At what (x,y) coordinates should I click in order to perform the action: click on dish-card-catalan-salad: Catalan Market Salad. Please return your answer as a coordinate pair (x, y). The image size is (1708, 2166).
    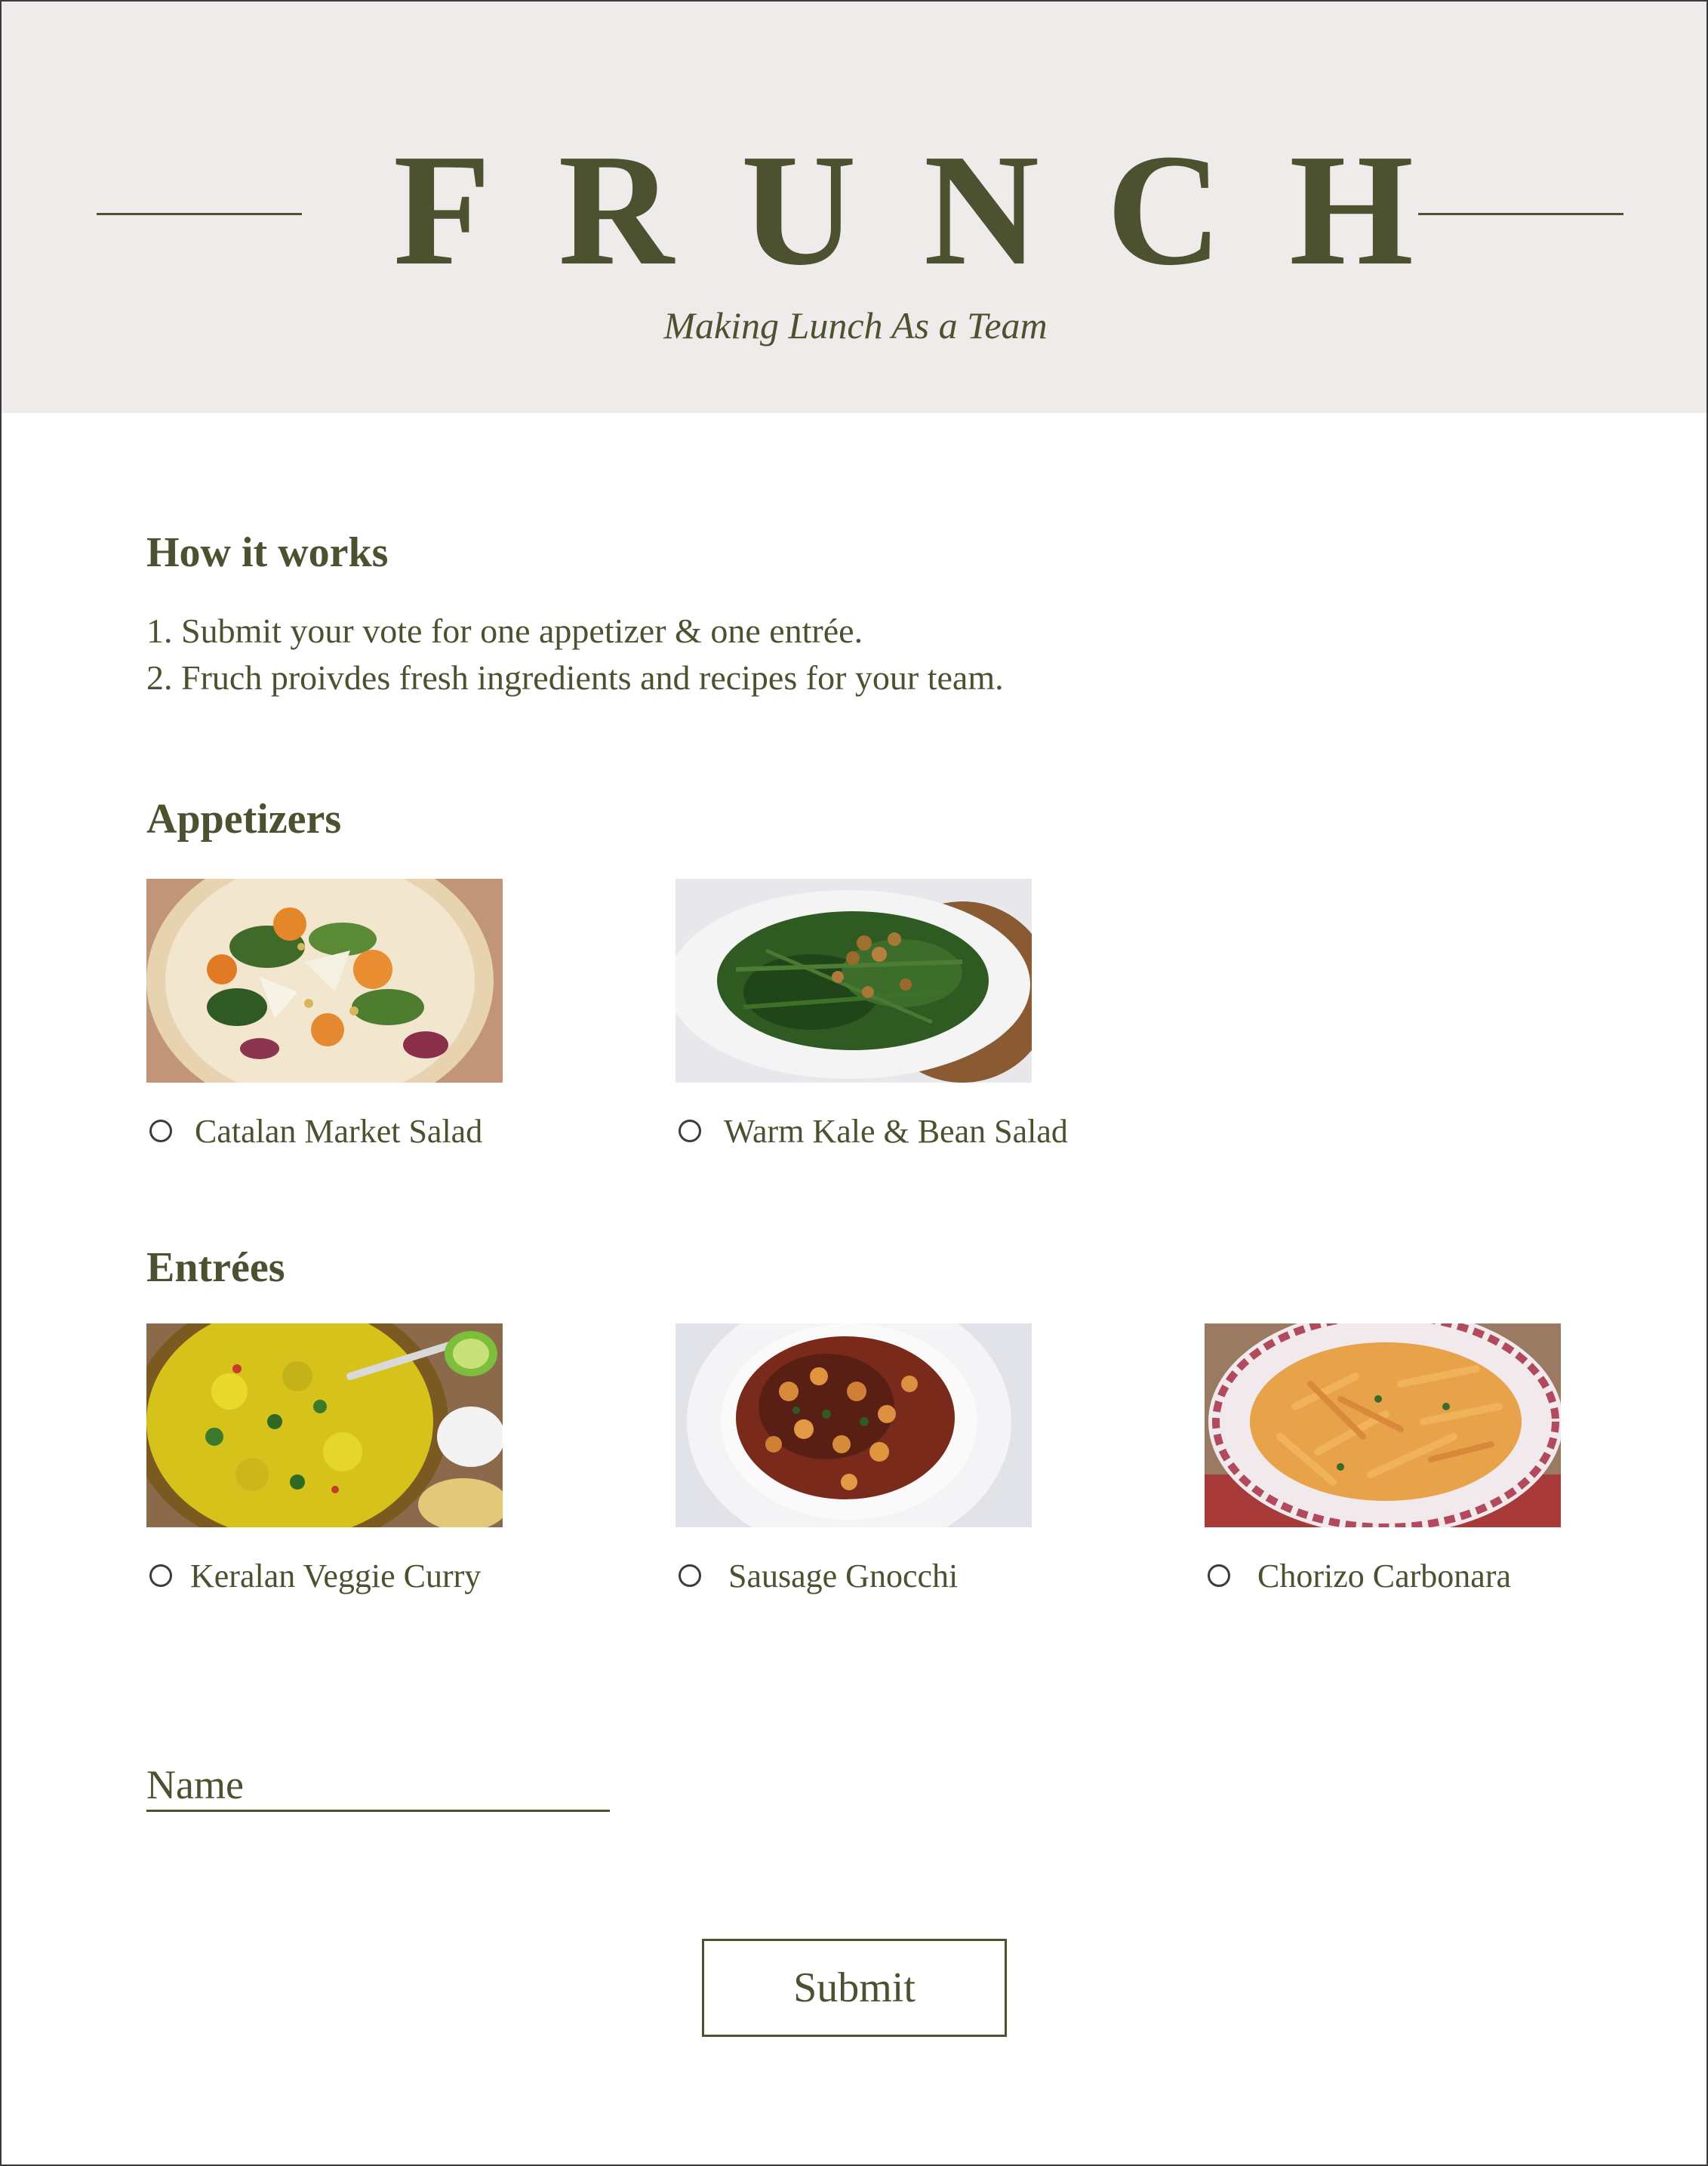
    Looking at the image, I should click on (324, 1014).